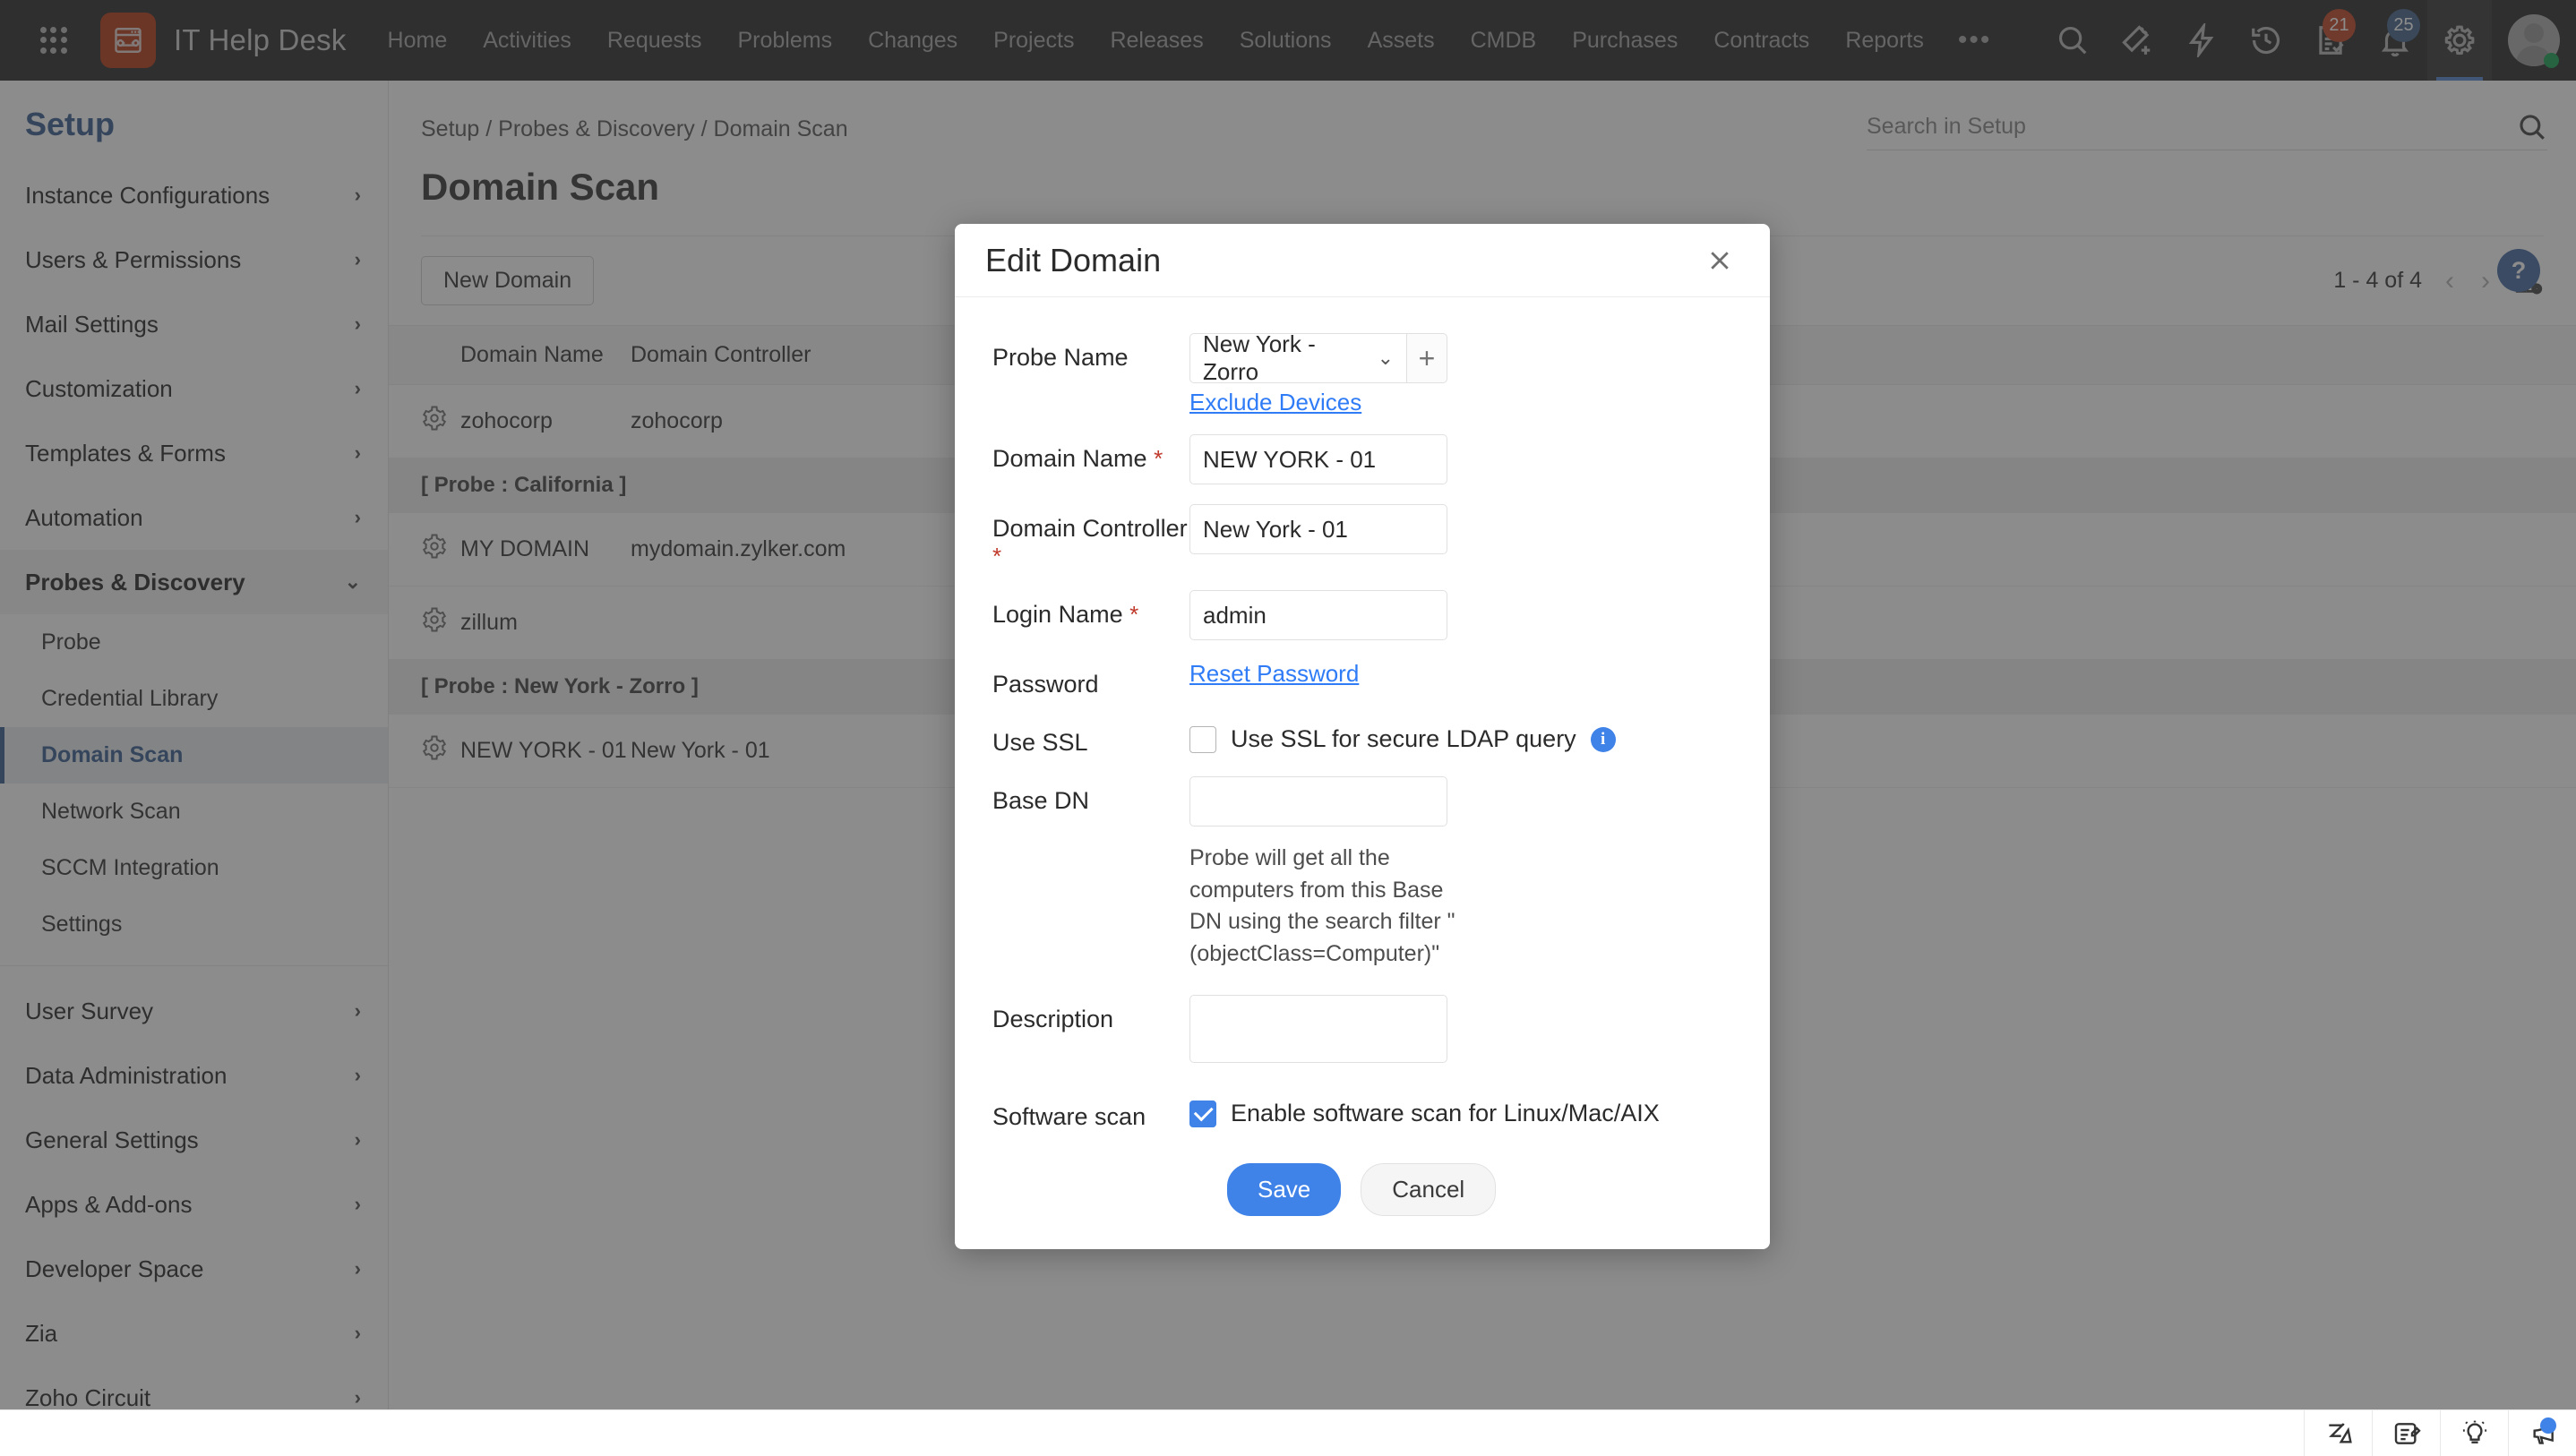 Image resolution: width=2576 pixels, height=1456 pixels. What do you see at coordinates (2338, 1432) in the screenshot?
I see `zia-icon` at bounding box center [2338, 1432].